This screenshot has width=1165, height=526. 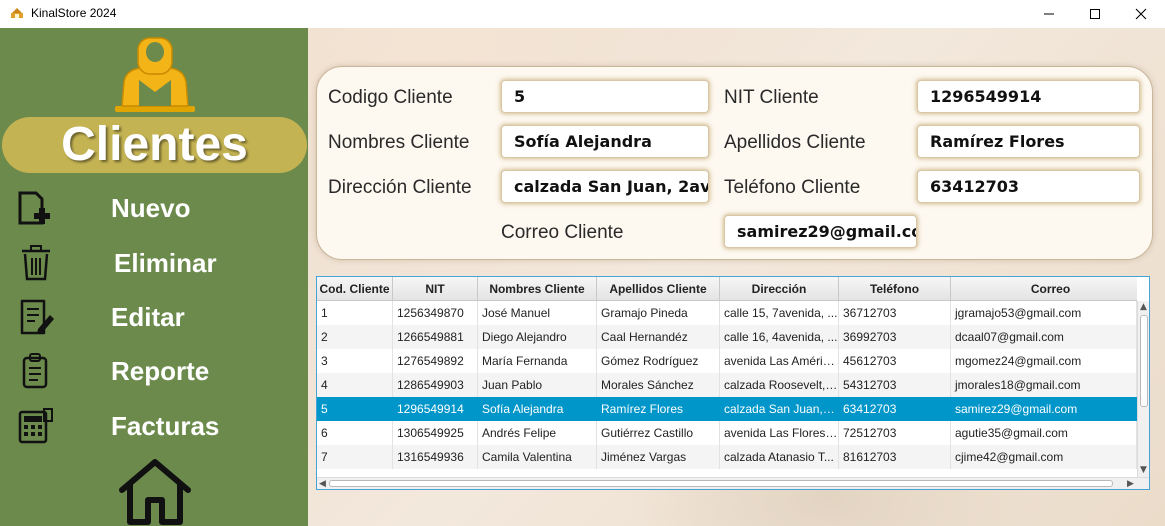 What do you see at coordinates (1044, 433) in the screenshot?
I see `cell-correo: agutie35@gmail.com` at bounding box center [1044, 433].